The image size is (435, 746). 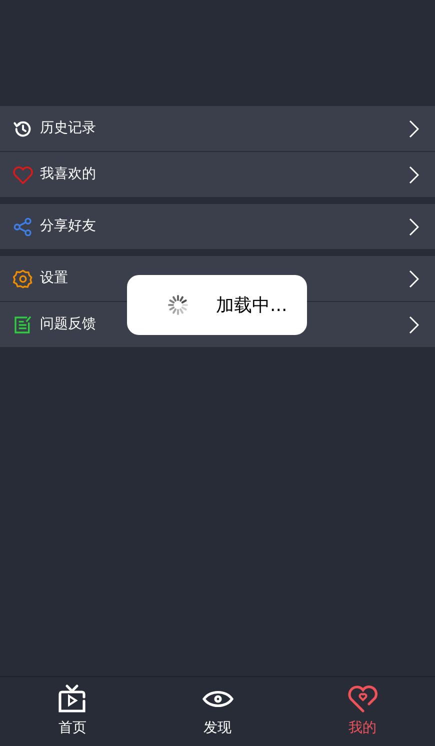 What do you see at coordinates (72, 728) in the screenshot?
I see `tab-label: 首页` at bounding box center [72, 728].